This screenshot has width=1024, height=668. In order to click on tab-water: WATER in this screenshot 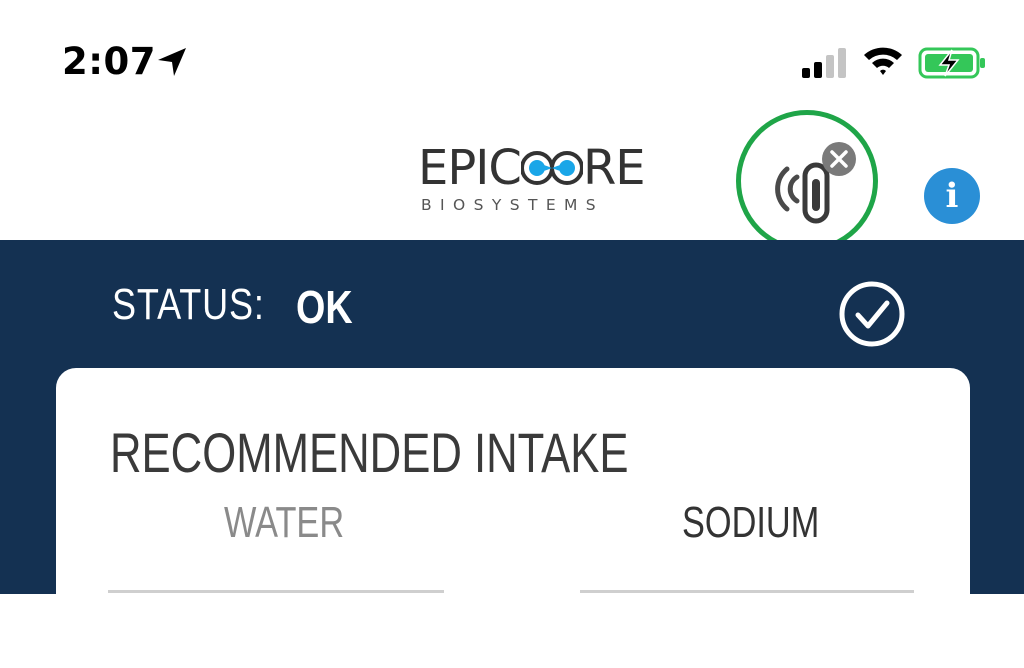, I will do `click(284, 523)`.